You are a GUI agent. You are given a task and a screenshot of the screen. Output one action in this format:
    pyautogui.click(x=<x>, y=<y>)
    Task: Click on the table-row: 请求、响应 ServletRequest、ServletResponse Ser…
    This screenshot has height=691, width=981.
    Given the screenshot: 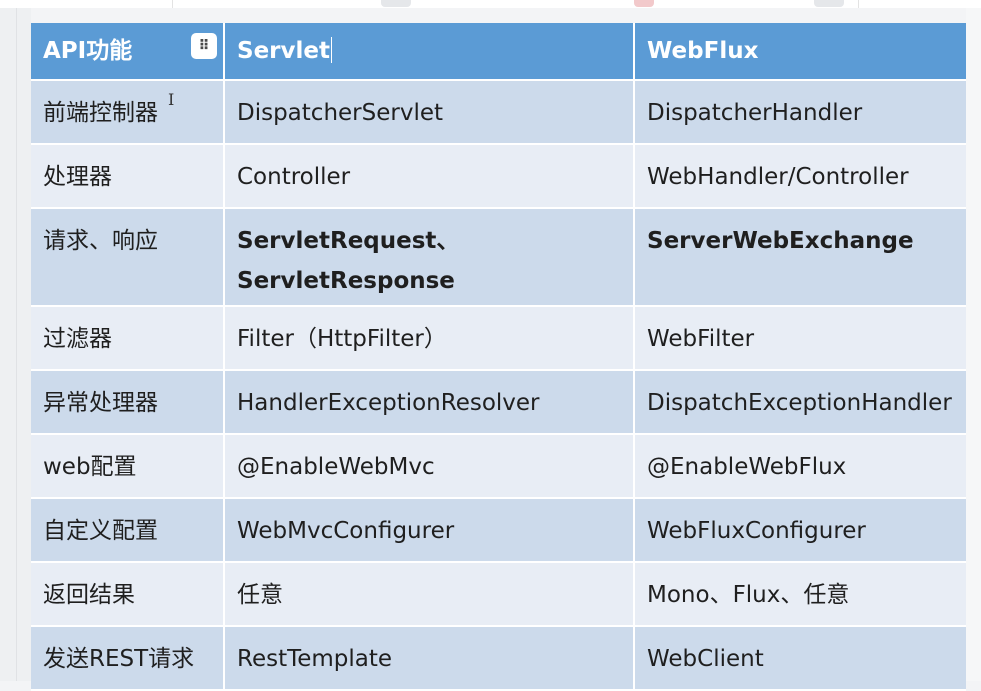 What is the action you would take?
    pyautogui.click(x=498, y=257)
    